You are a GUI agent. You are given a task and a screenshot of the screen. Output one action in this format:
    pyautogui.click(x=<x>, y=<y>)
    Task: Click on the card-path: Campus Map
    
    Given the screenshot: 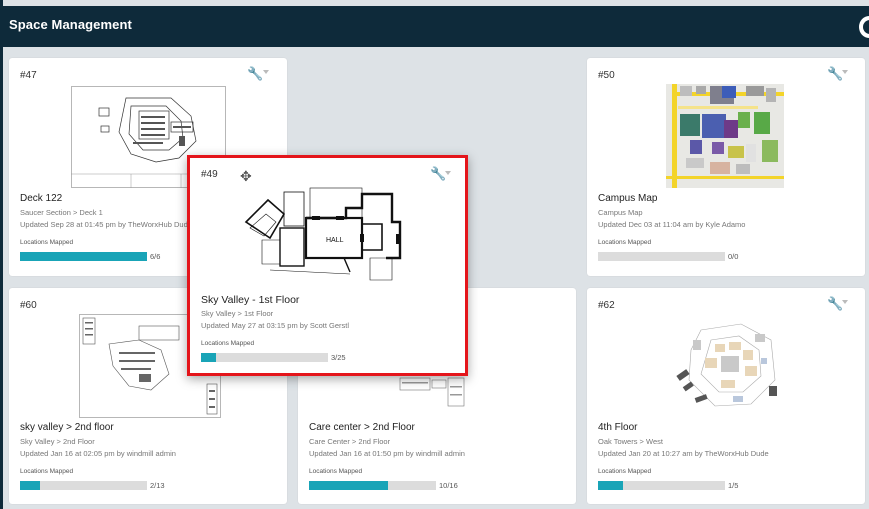 What is the action you would take?
    pyautogui.click(x=620, y=212)
    